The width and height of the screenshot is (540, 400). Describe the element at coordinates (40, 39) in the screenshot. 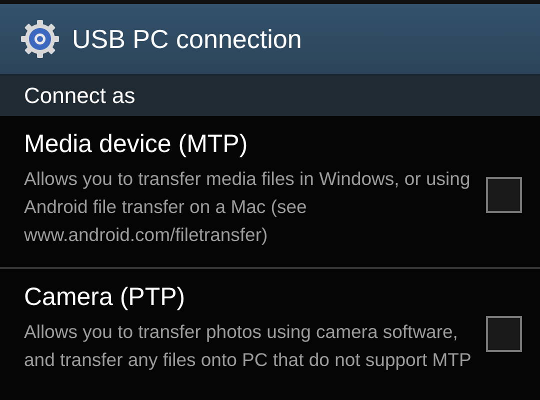

I see `gear-icon` at that location.